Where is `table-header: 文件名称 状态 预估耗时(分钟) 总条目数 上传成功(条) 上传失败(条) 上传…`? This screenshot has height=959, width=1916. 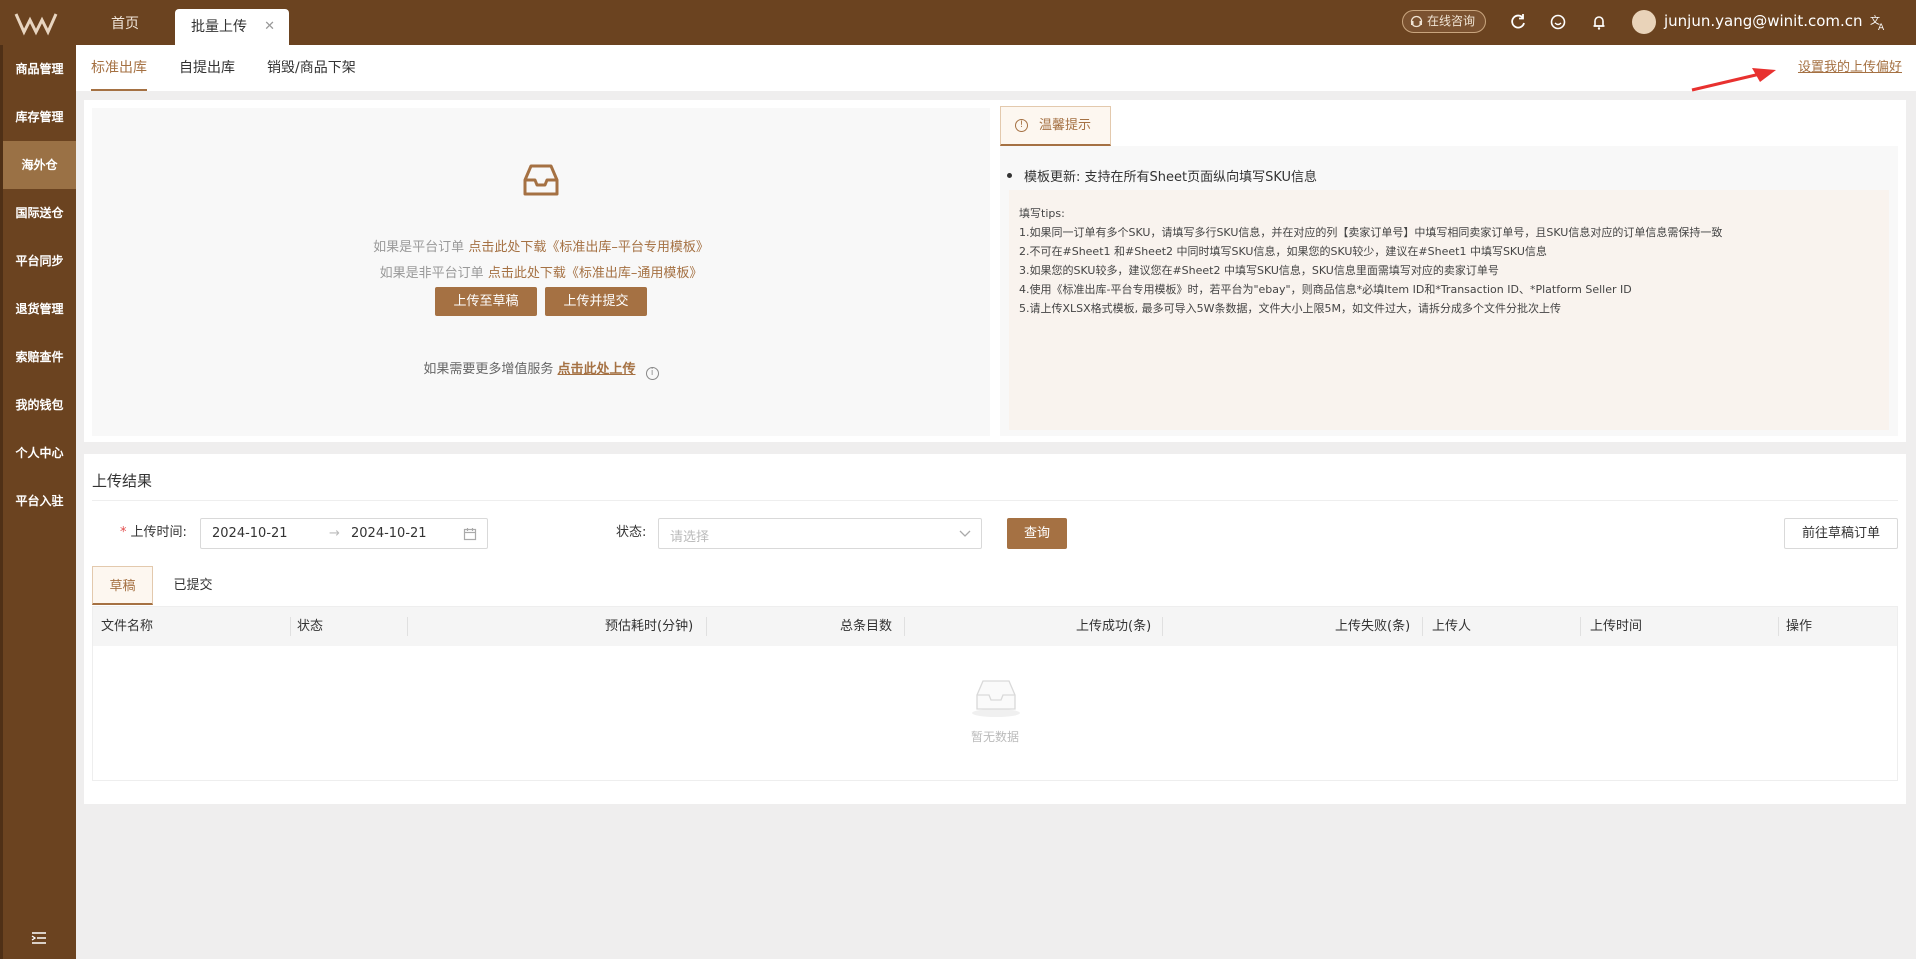
table-header: 文件名称 状态 预估耗时(分钟) 总条目数 上传成功(条) 上传失败(条) 上传… is located at coordinates (995, 626).